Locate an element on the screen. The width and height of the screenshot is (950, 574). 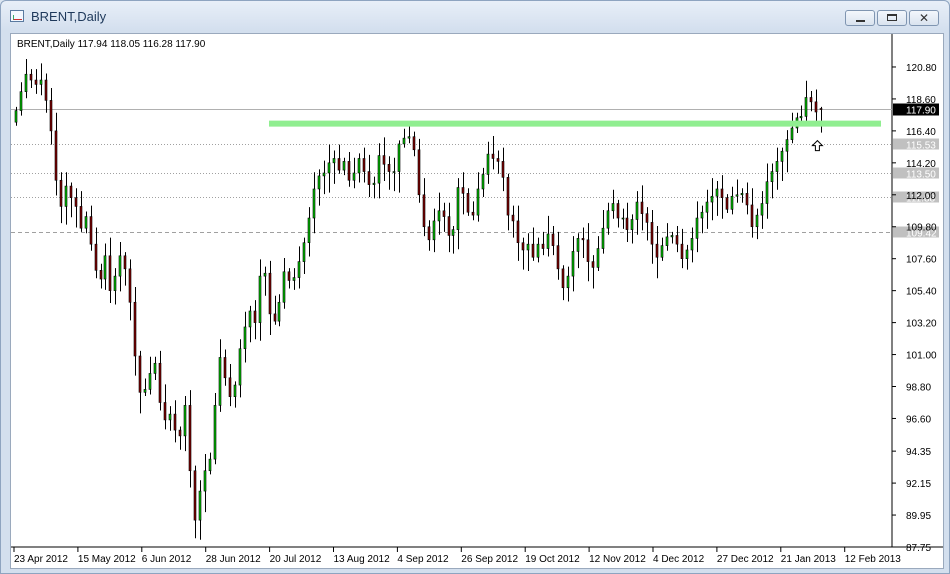
time-tick-label: 27 Dec 2012 is located at coordinates (745, 559).